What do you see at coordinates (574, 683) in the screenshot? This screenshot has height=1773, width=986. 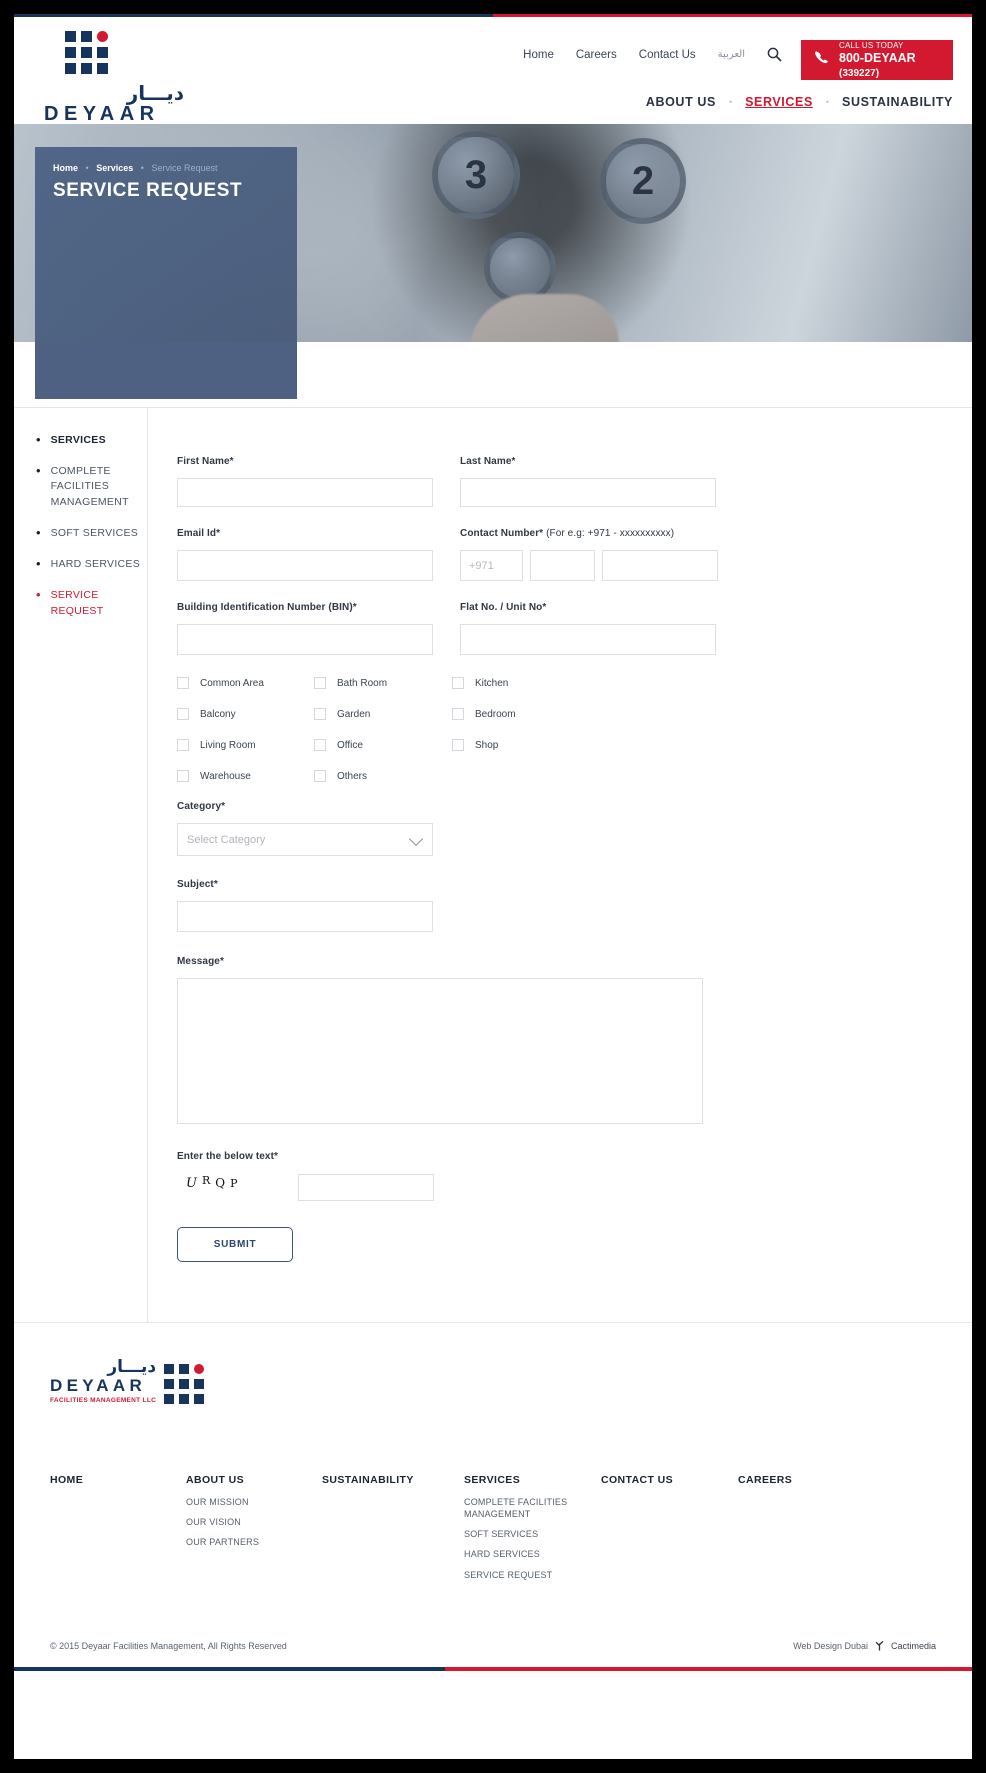 I see `checkbox-row: Common Area Bath Room Kitchen` at bounding box center [574, 683].